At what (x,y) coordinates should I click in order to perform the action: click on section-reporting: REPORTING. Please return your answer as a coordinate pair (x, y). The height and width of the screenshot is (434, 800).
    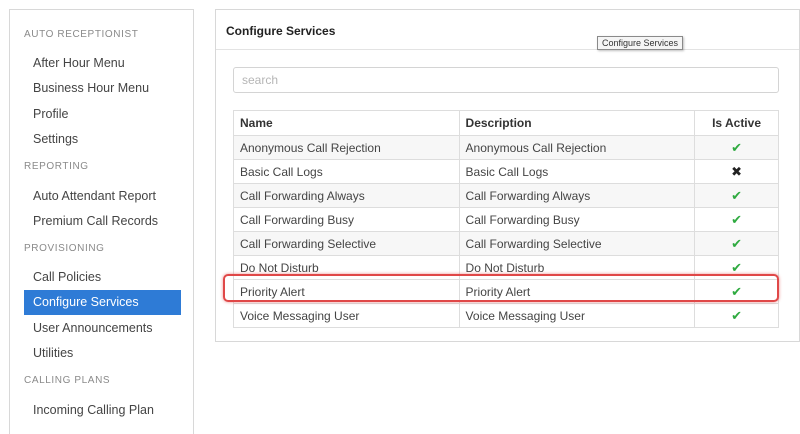
    Looking at the image, I should click on (56, 166).